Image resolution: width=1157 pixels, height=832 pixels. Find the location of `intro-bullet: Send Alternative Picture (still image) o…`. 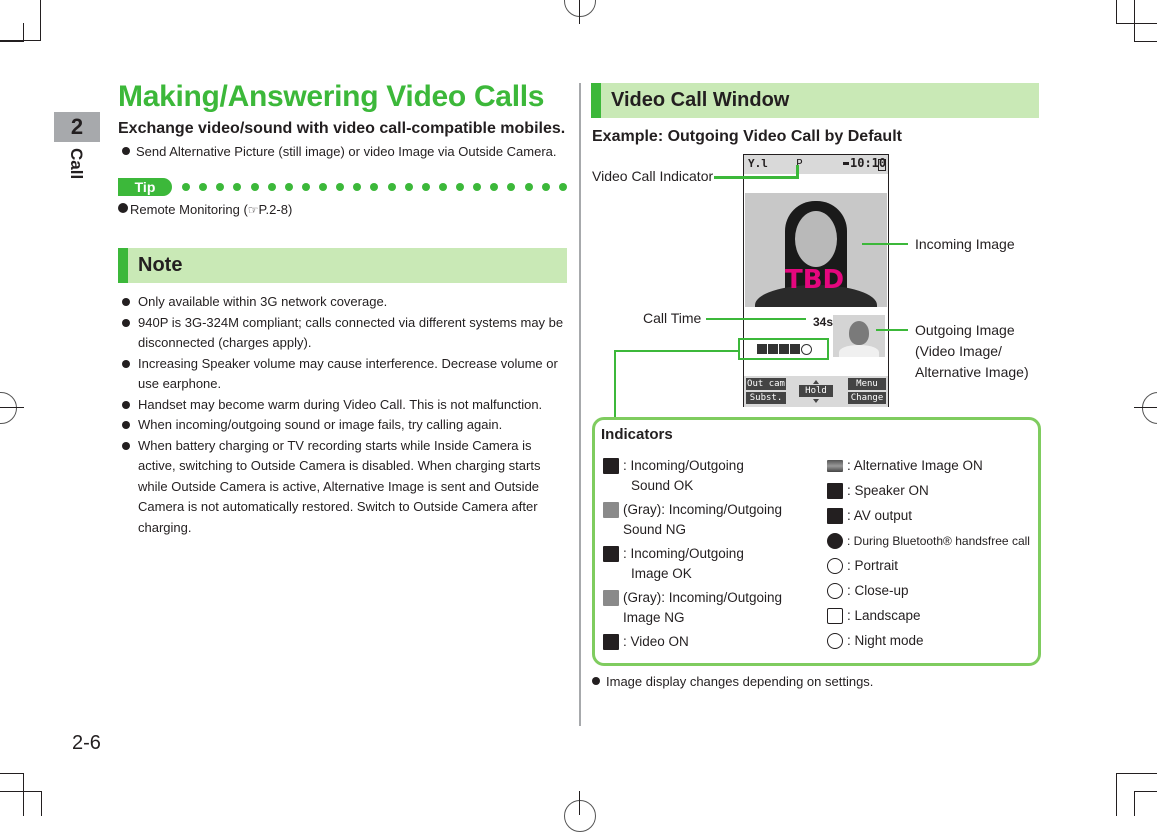

intro-bullet: Send Alternative Picture (still image) o… is located at coordinates (339, 152).